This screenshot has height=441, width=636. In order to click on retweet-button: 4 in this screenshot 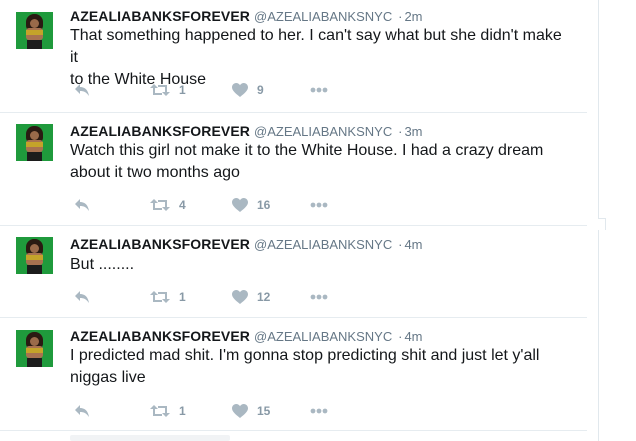, I will do `click(168, 205)`.